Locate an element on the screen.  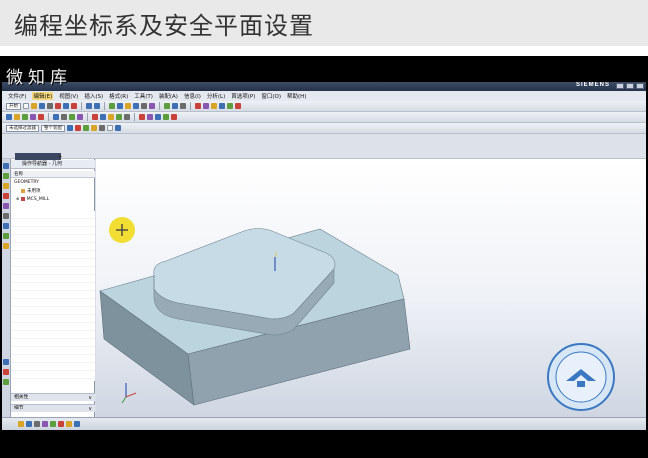
minimize-icon is located at coordinates (620, 86).